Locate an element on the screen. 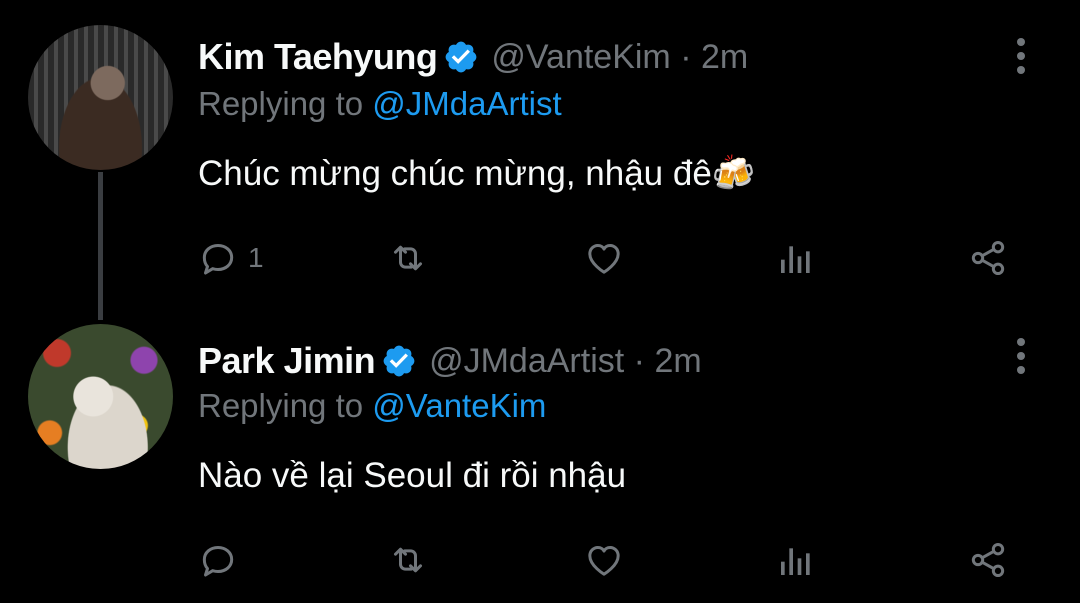  reply-button is located at coordinates (223, 560).